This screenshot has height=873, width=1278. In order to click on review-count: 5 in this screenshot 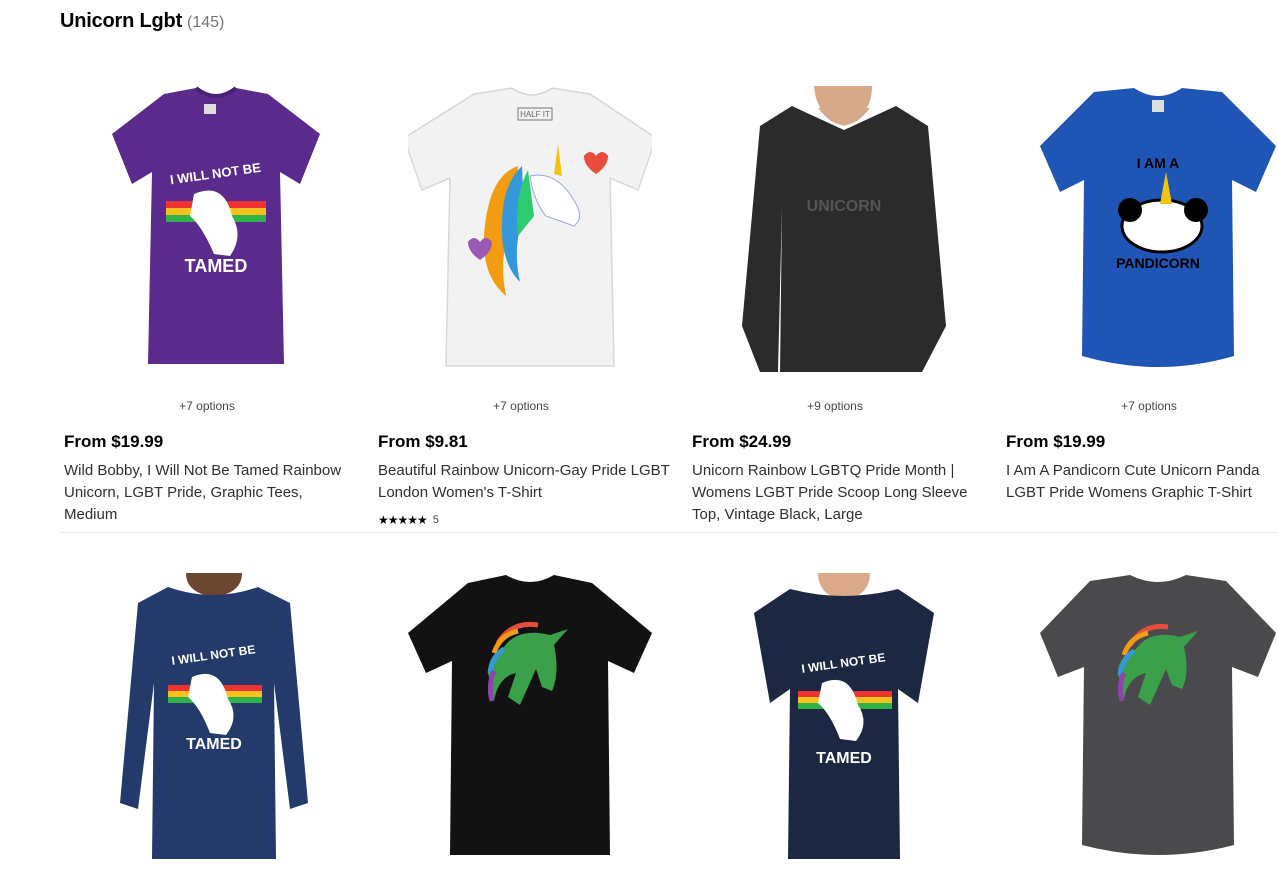, I will do `click(435, 520)`.